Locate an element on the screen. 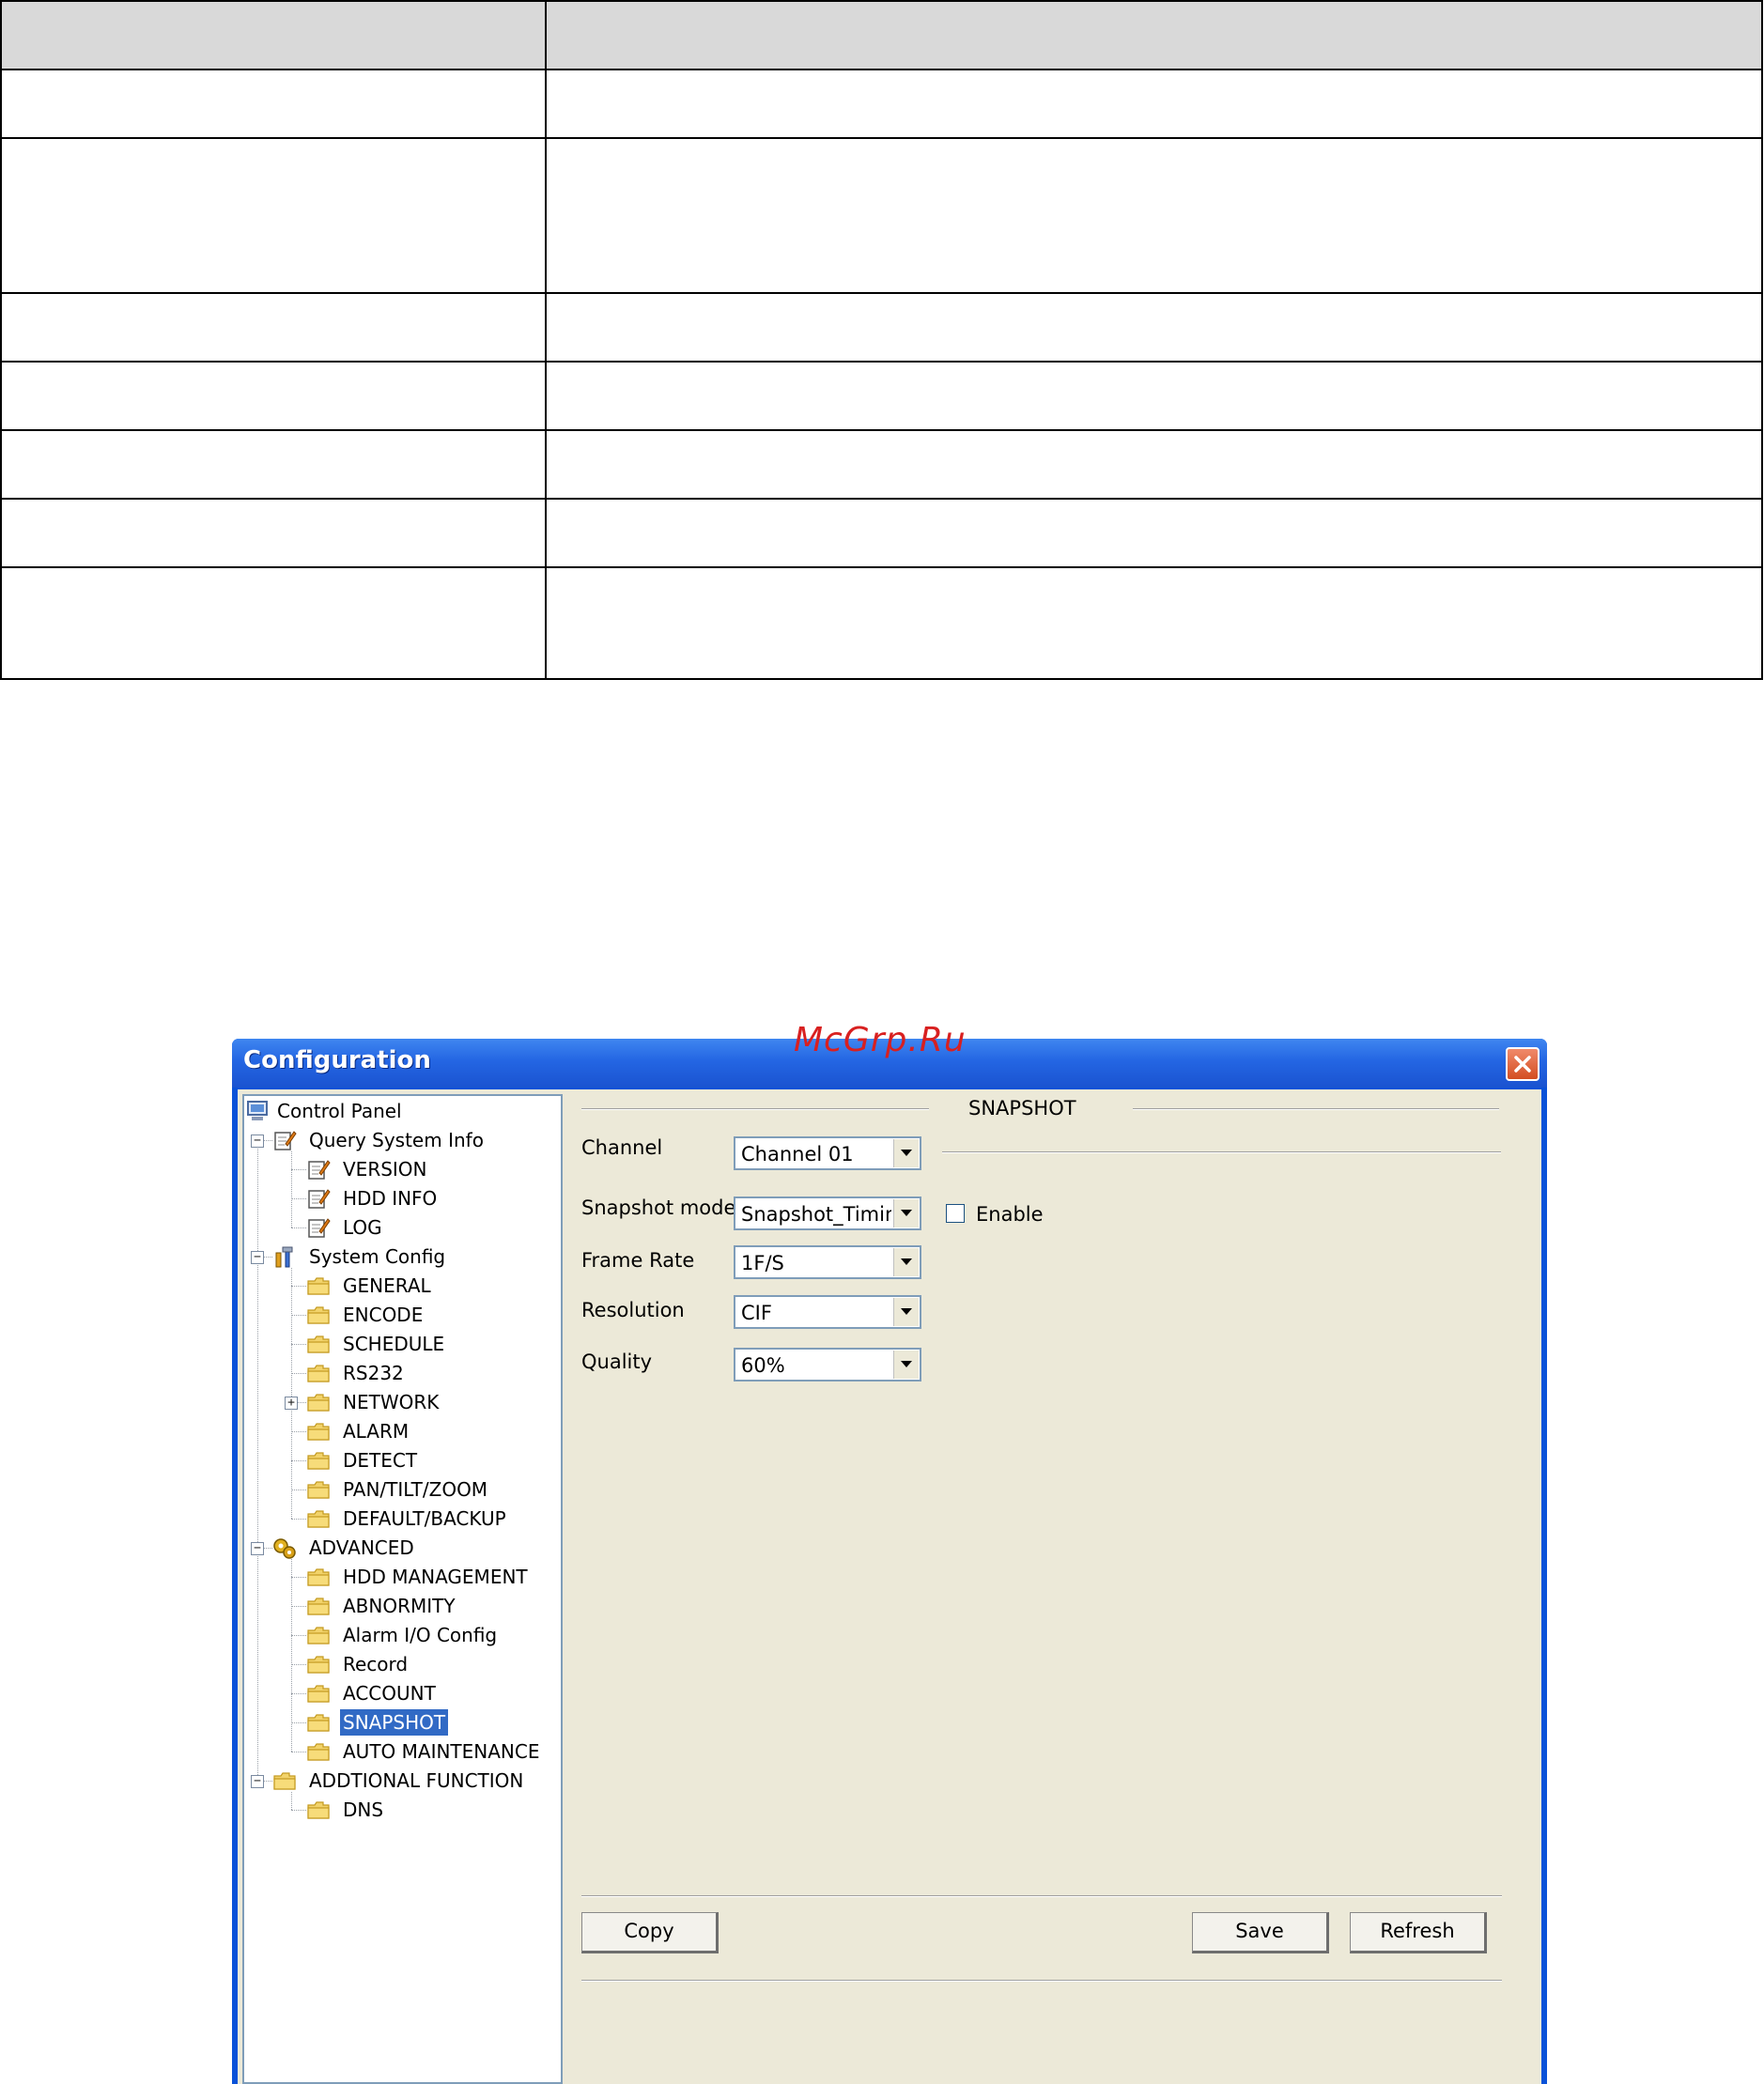 This screenshot has height=2084, width=1764. tree-item-label: SCHEDULE is located at coordinates (394, 1344).